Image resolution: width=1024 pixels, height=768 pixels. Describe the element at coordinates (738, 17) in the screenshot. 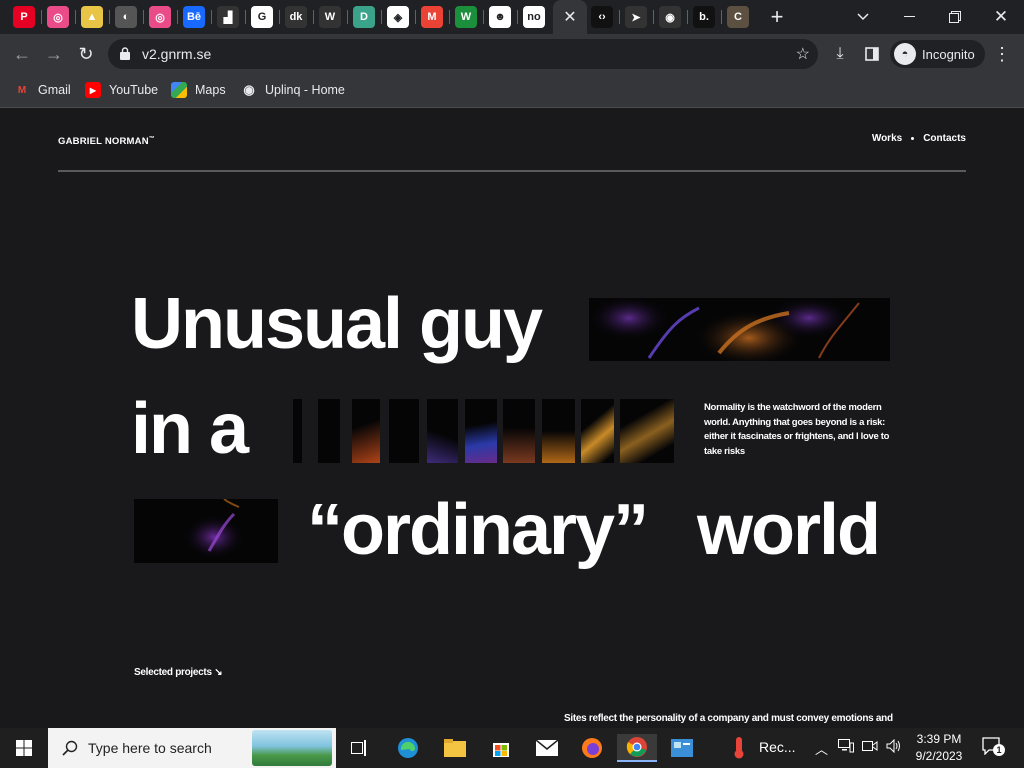

I see `c-logo-icon: C` at that location.